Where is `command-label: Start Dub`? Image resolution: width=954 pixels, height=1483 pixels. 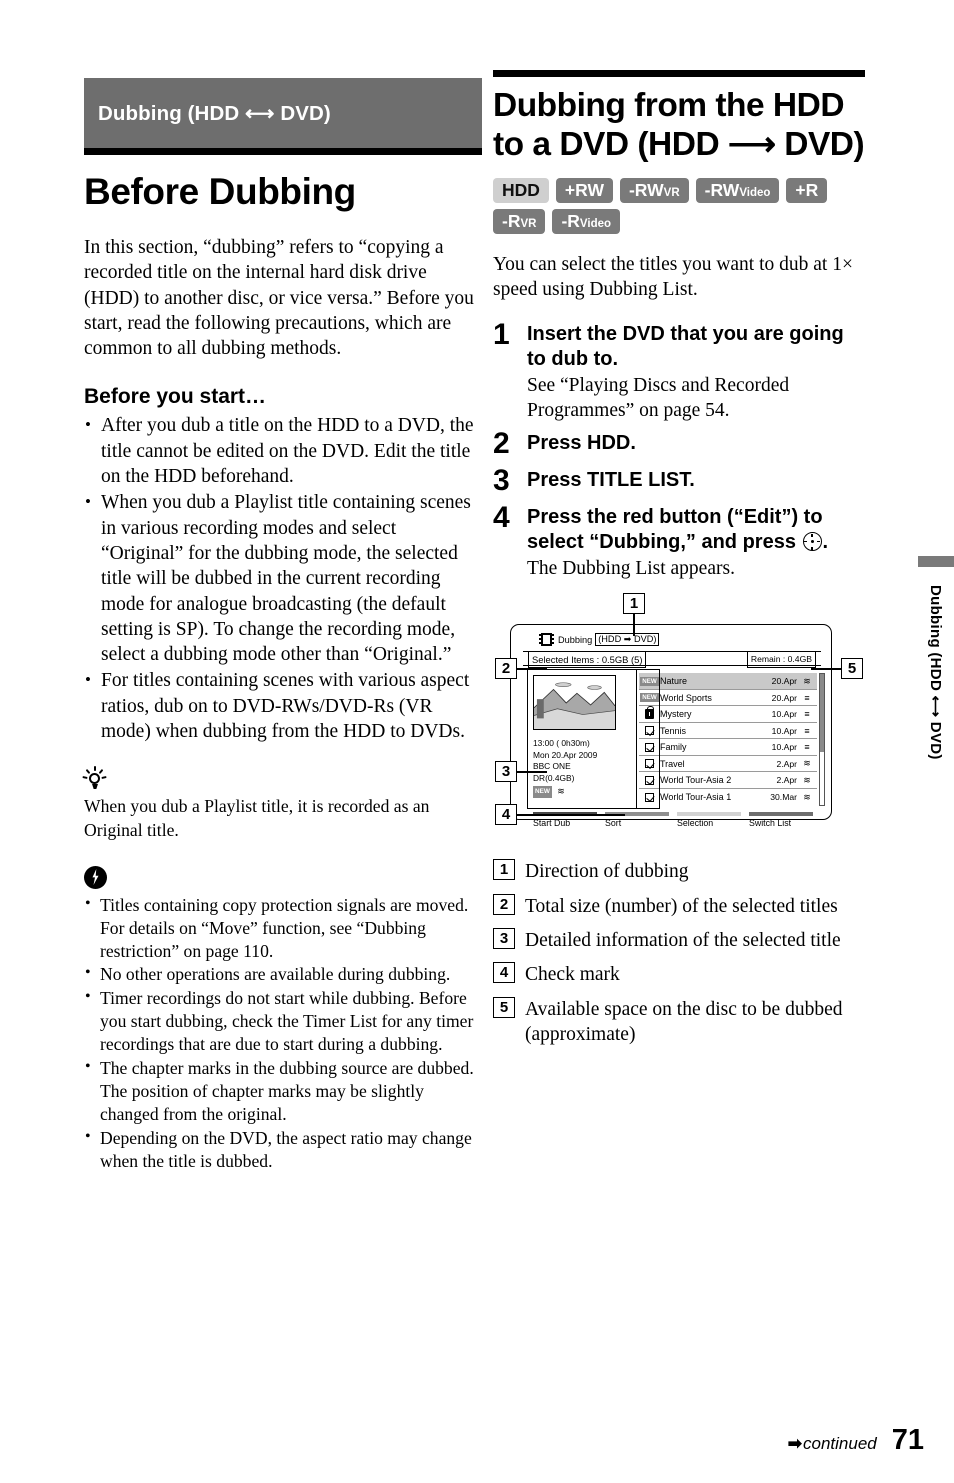 command-label: Start Dub is located at coordinates (552, 823).